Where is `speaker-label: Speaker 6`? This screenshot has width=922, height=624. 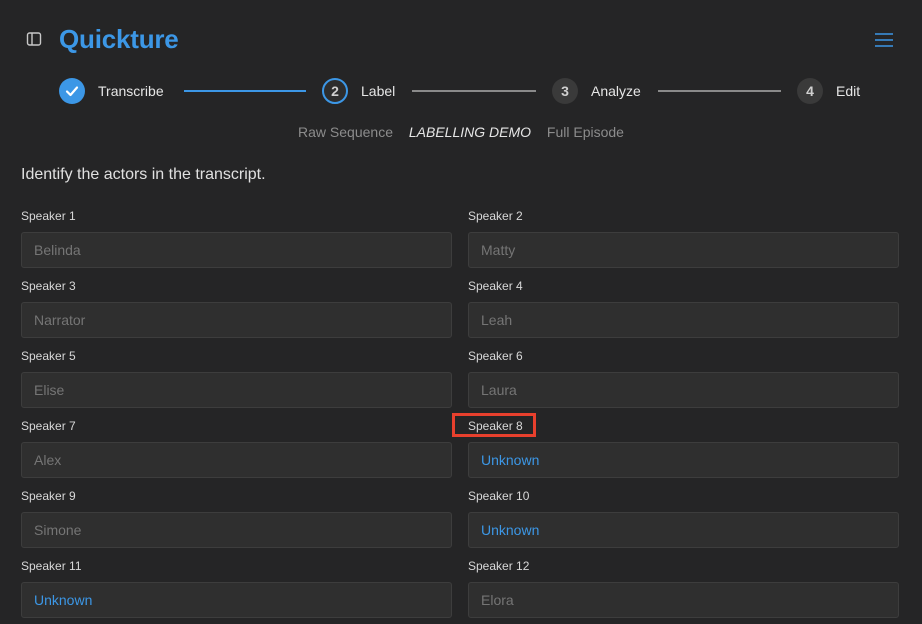 speaker-label: Speaker 6 is located at coordinates (495, 356).